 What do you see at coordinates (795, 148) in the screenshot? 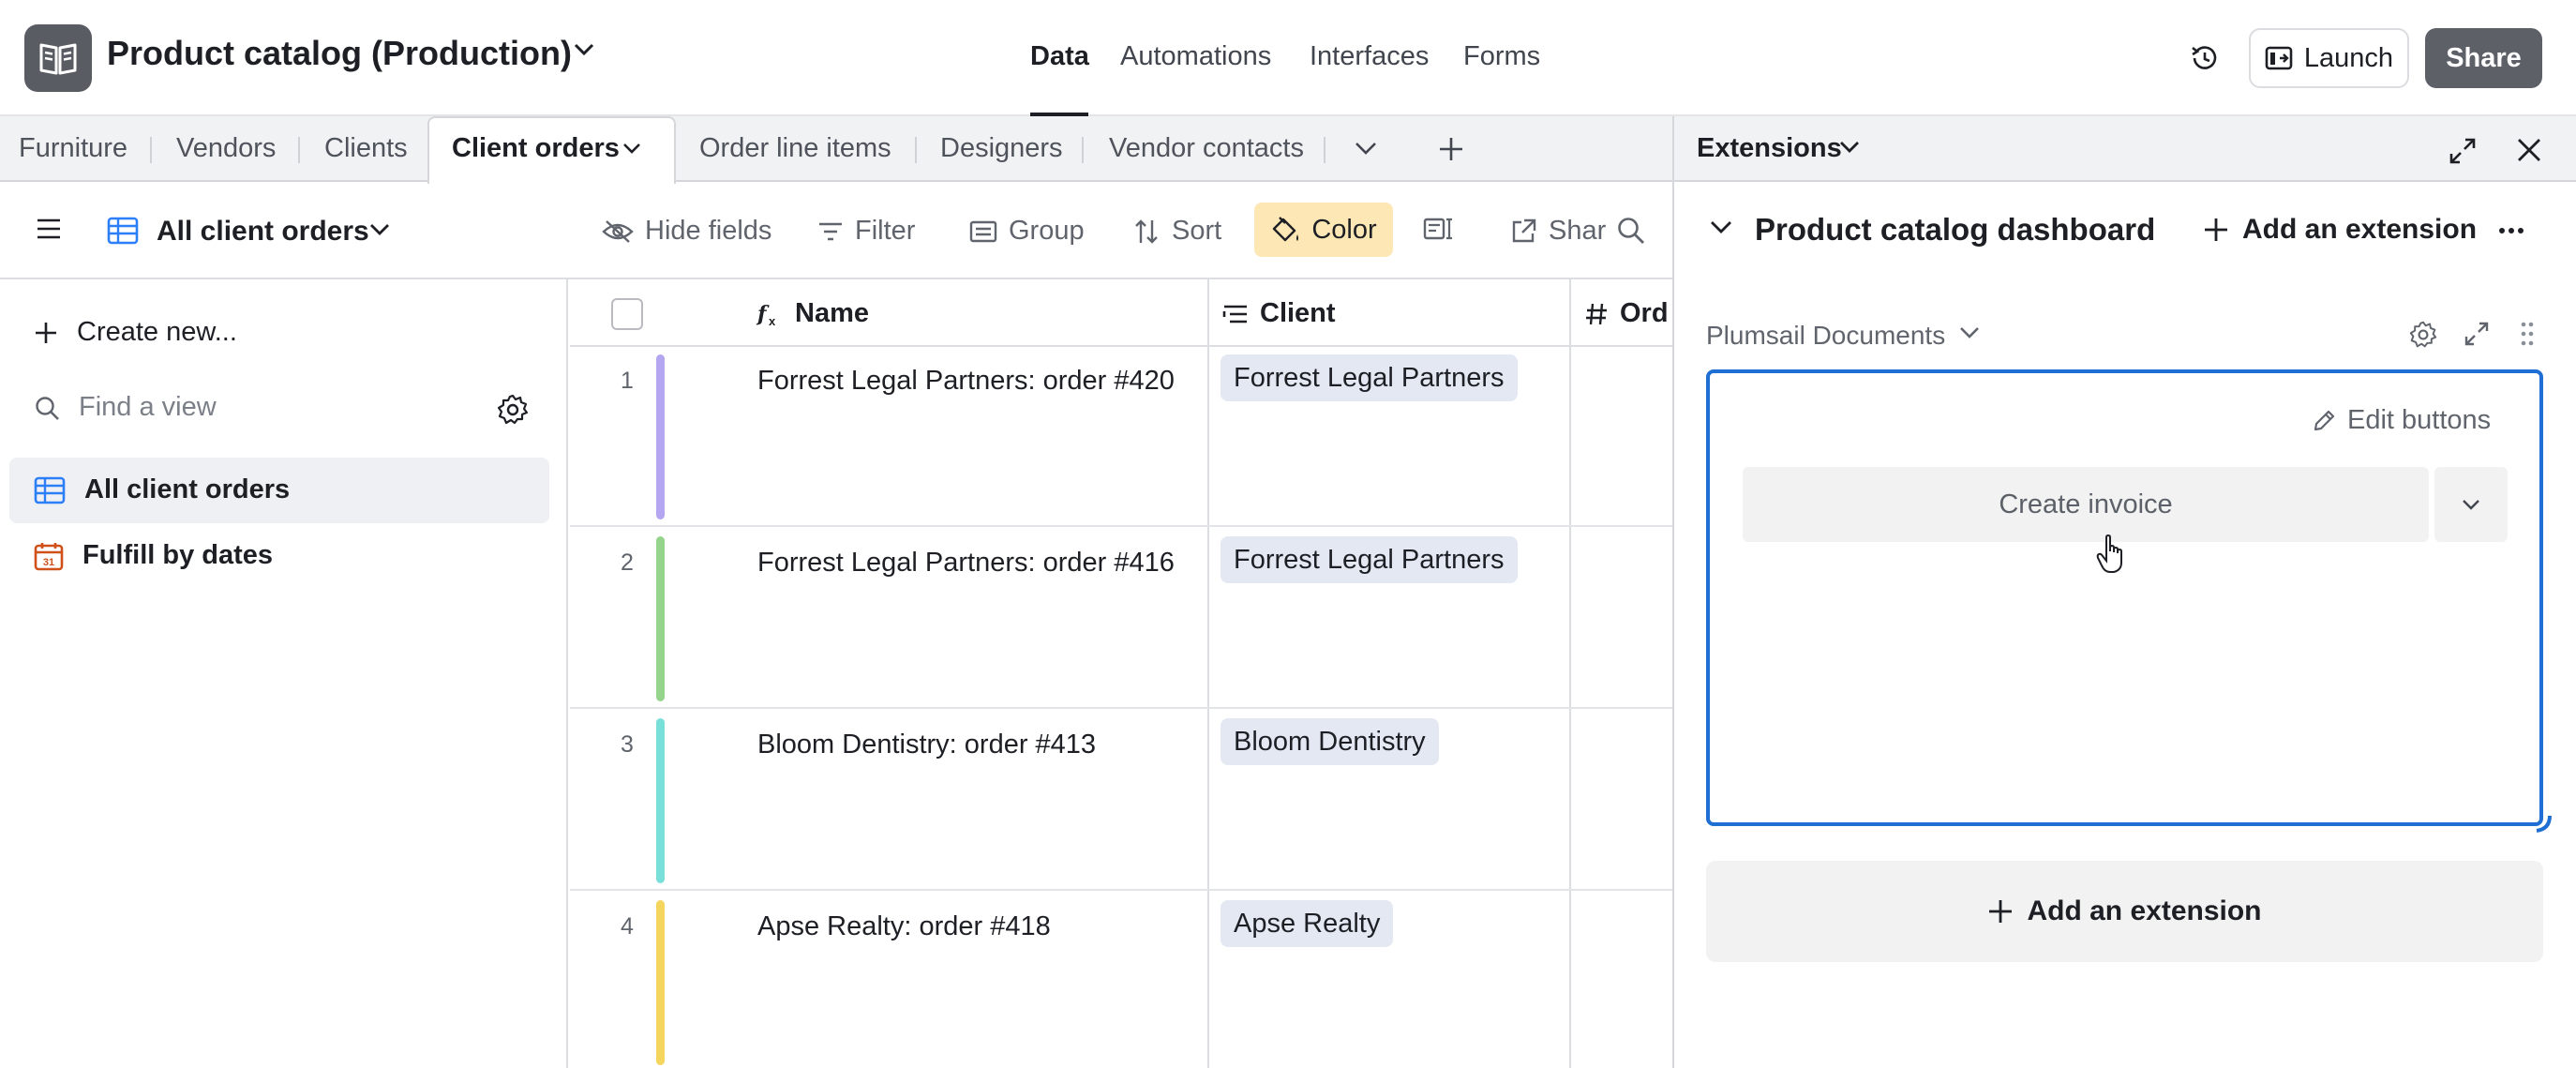
I see `tab-order-line-items: Order line items` at bounding box center [795, 148].